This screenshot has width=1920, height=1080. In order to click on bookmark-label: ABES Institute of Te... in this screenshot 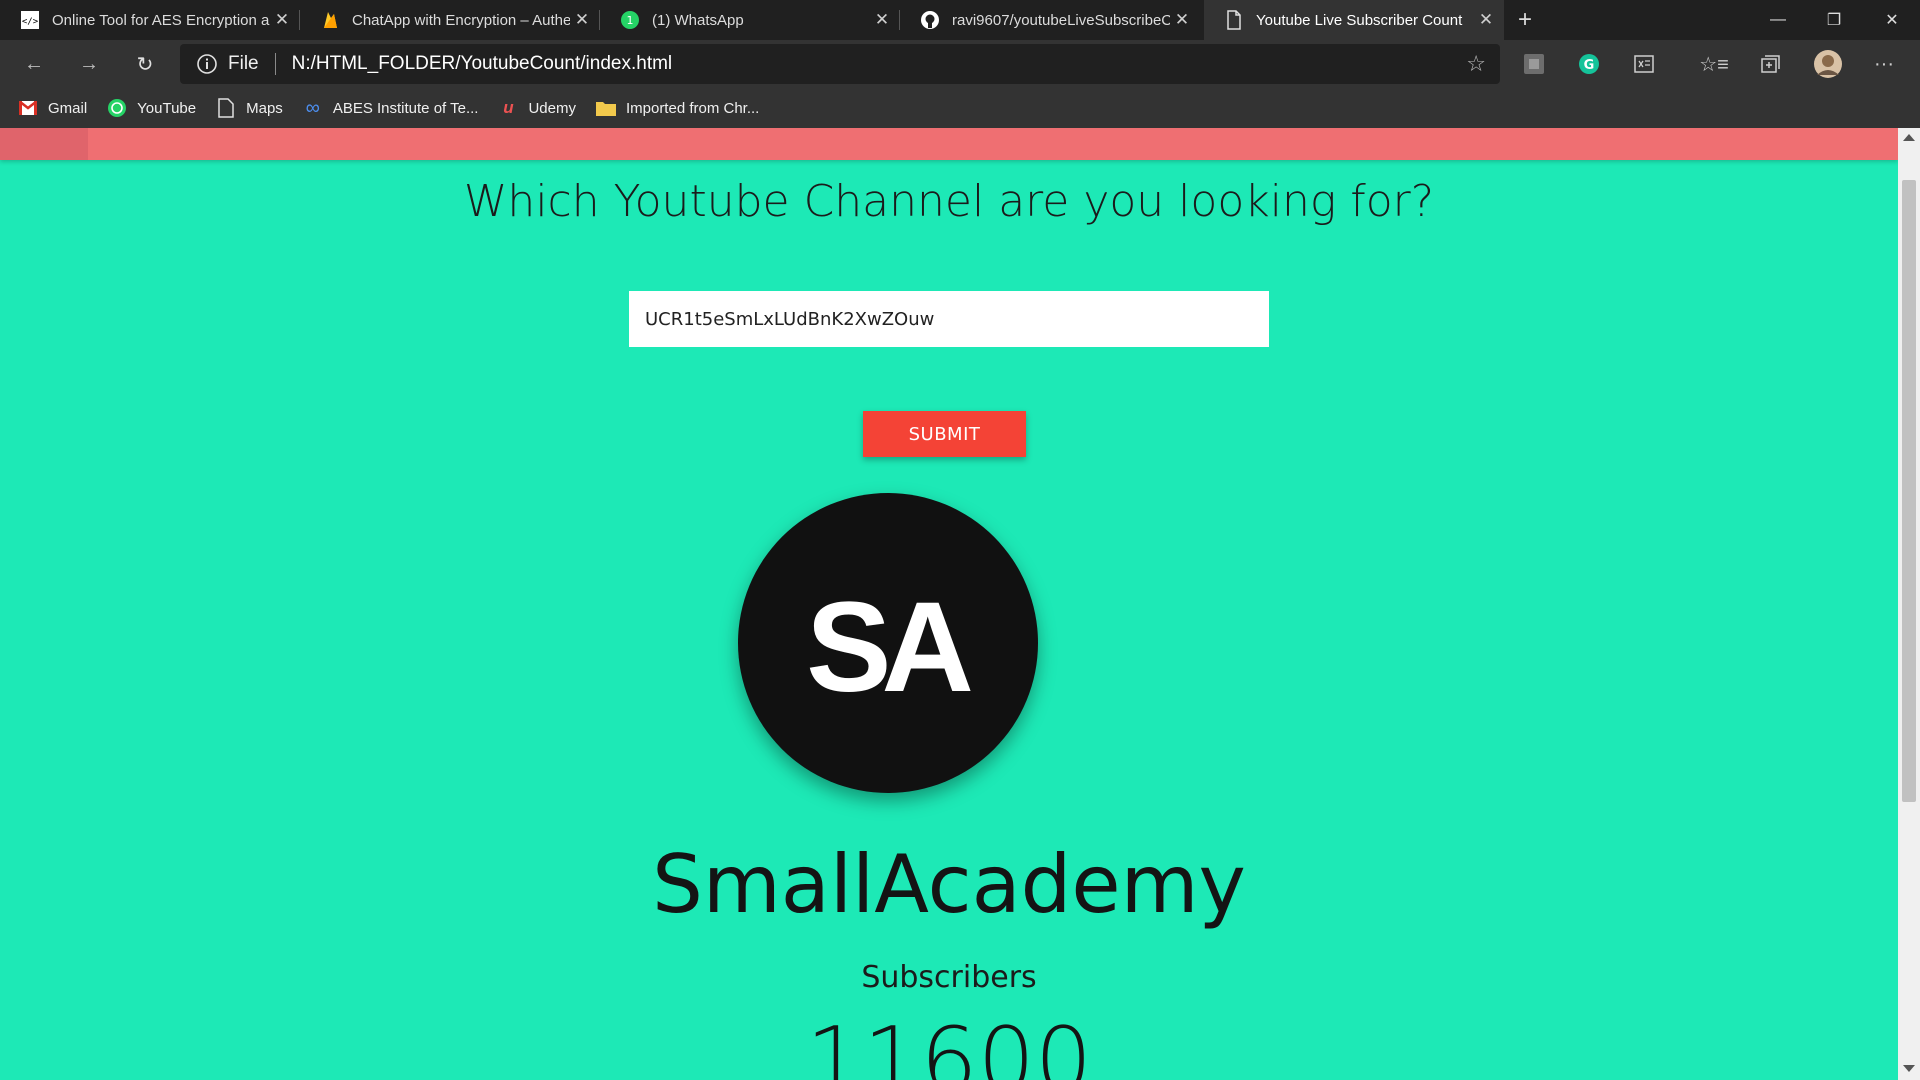, I will do `click(405, 108)`.